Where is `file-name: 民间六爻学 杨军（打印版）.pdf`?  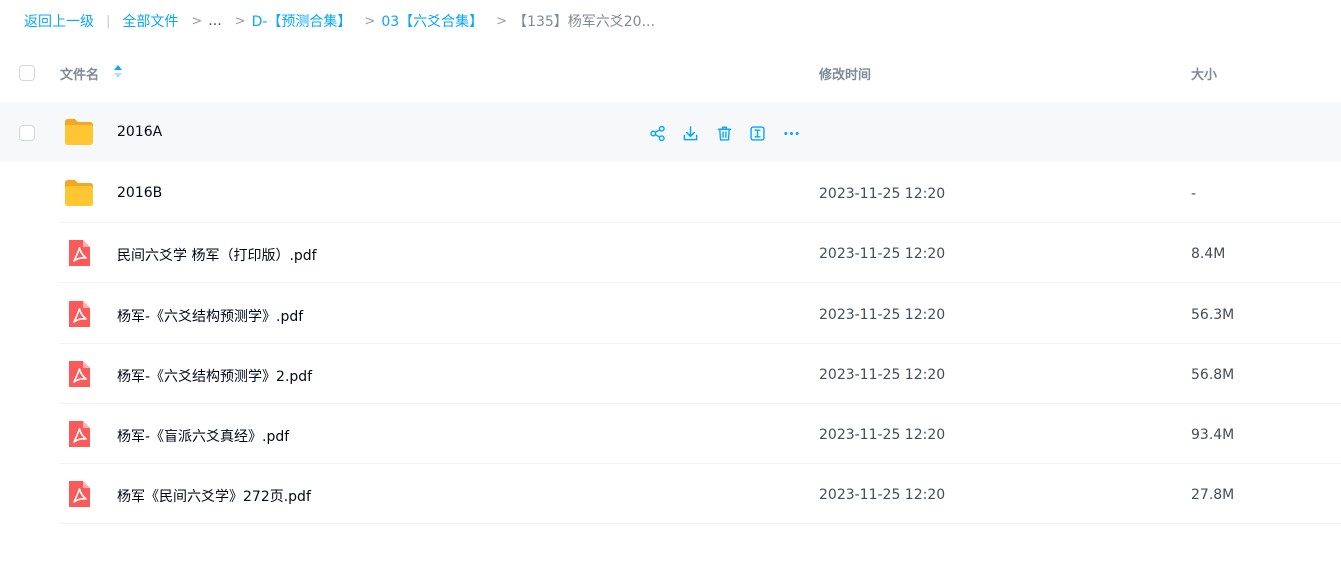
file-name: 民间六爻学 杨军（打印版）.pdf is located at coordinates (217, 255).